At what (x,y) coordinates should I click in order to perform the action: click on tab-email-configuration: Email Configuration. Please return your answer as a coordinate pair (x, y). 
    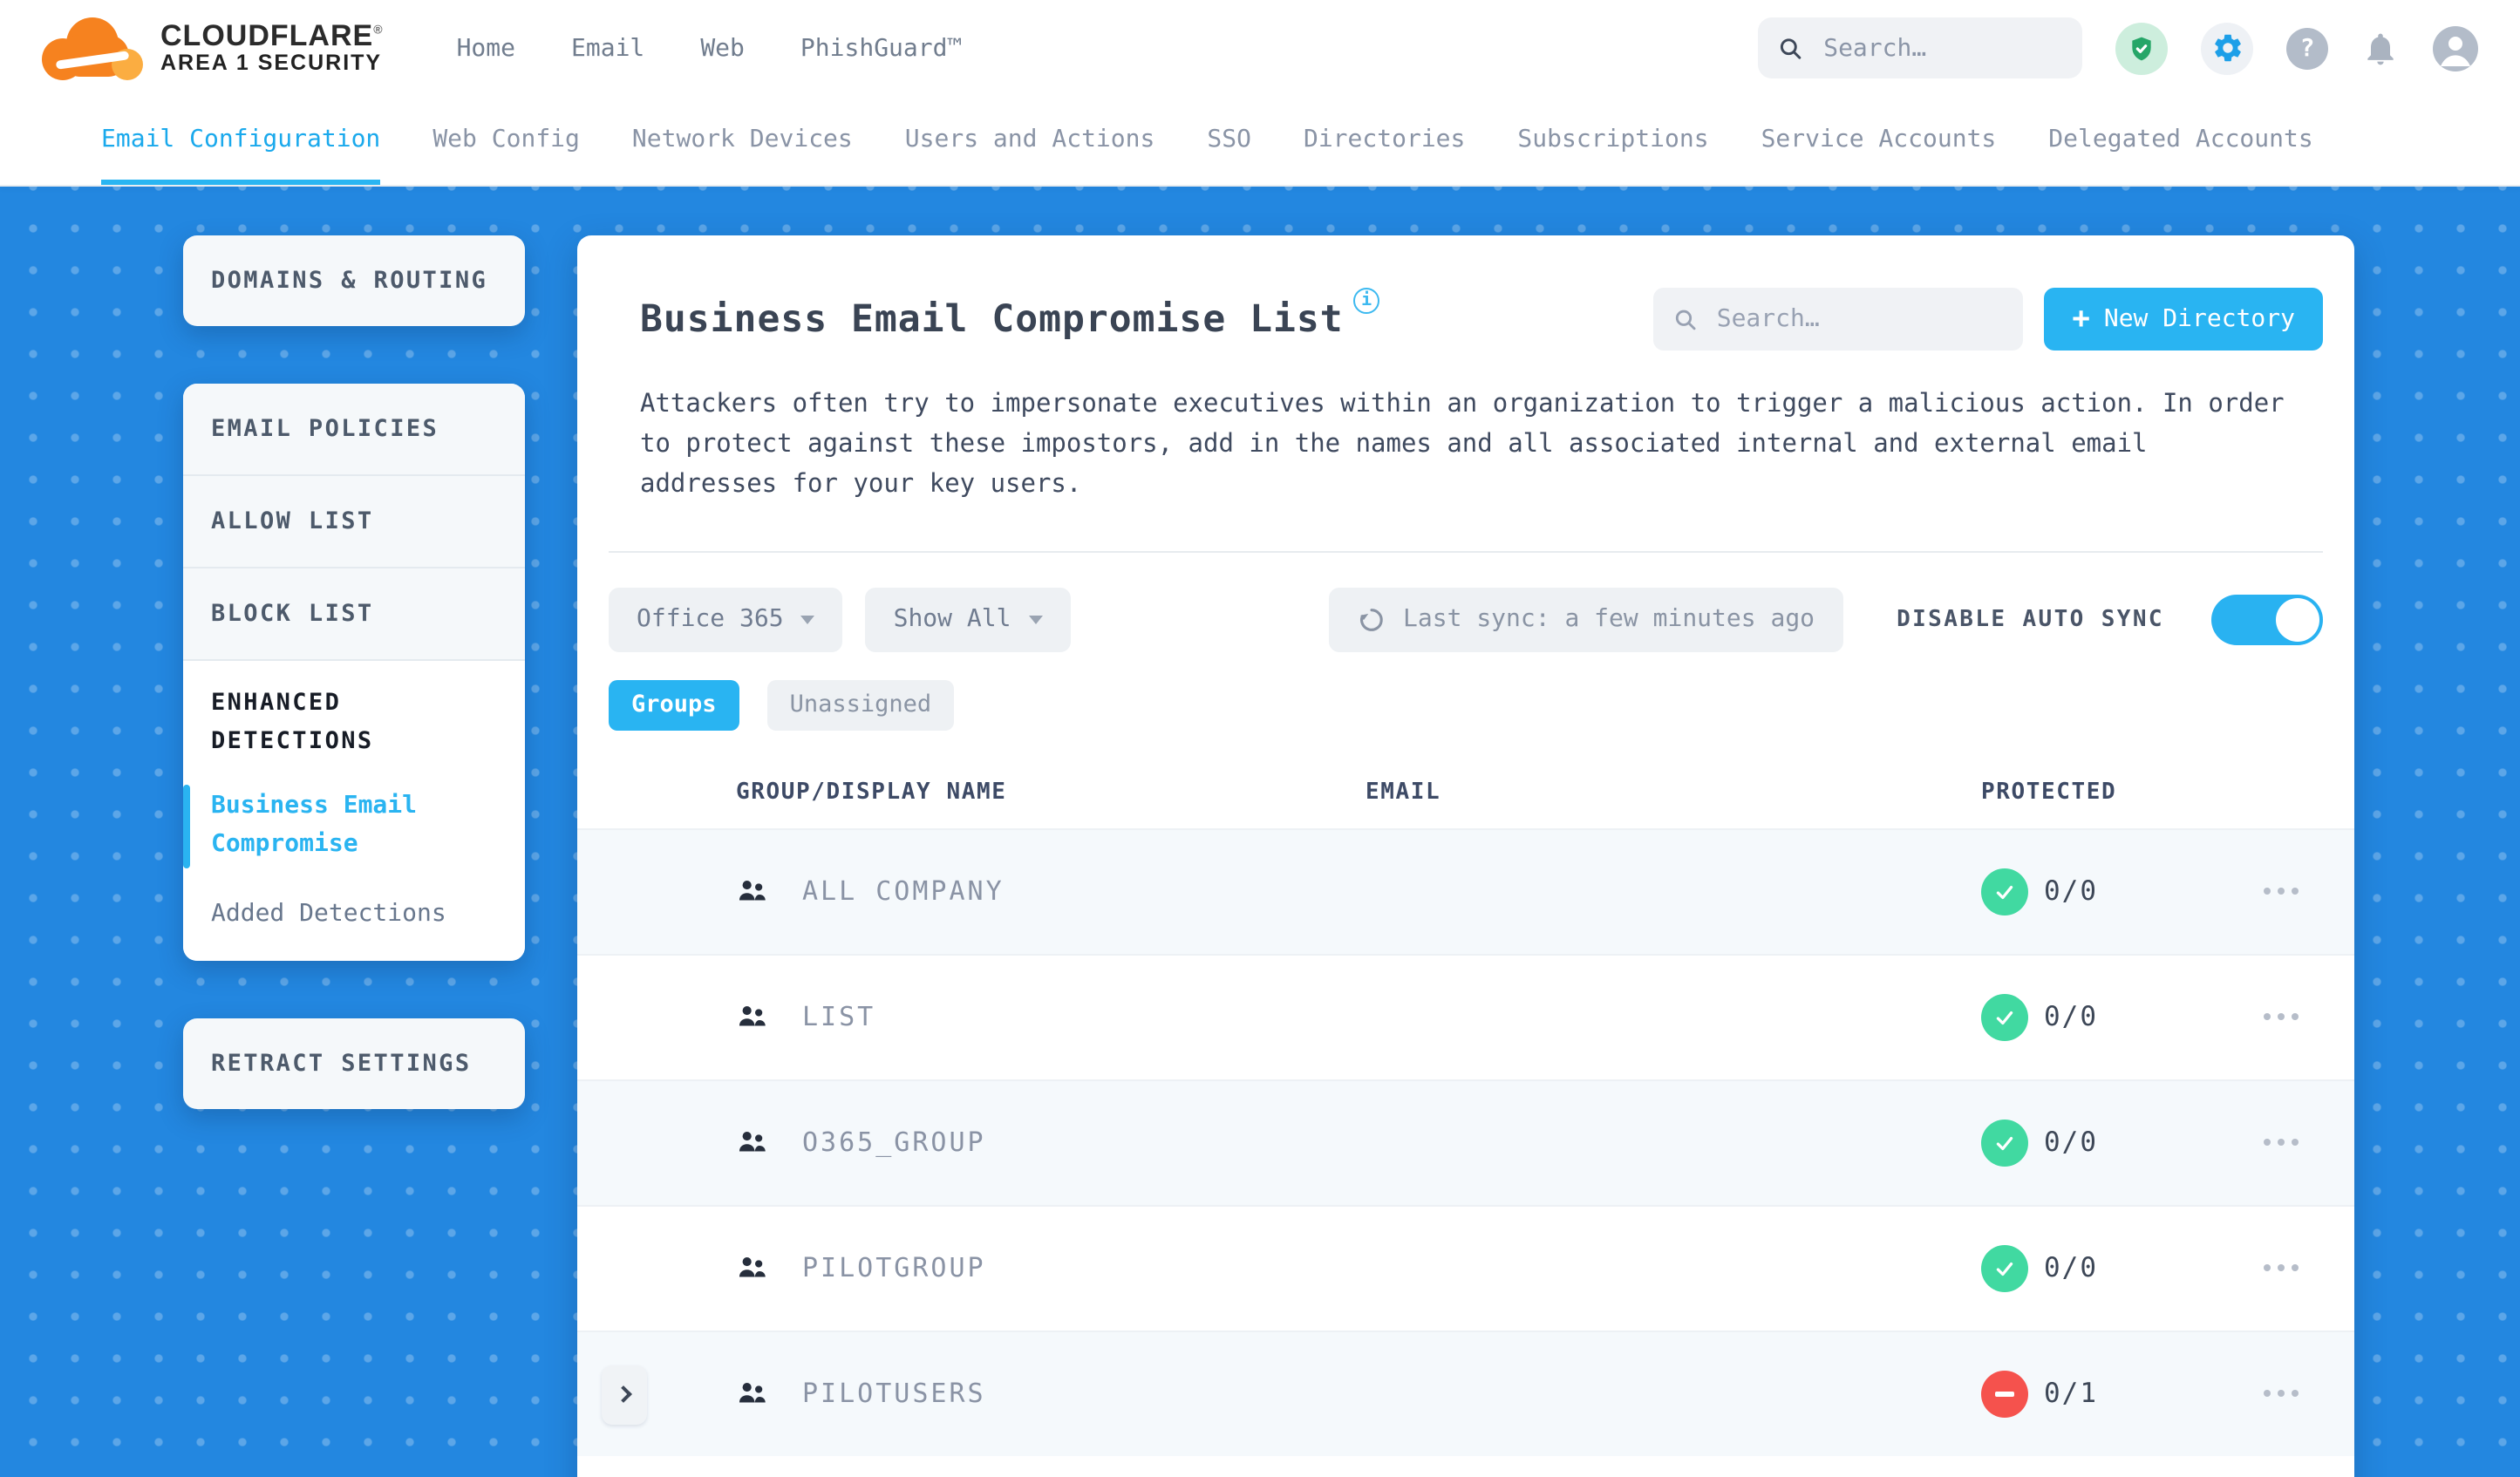
    Looking at the image, I should click on (241, 140).